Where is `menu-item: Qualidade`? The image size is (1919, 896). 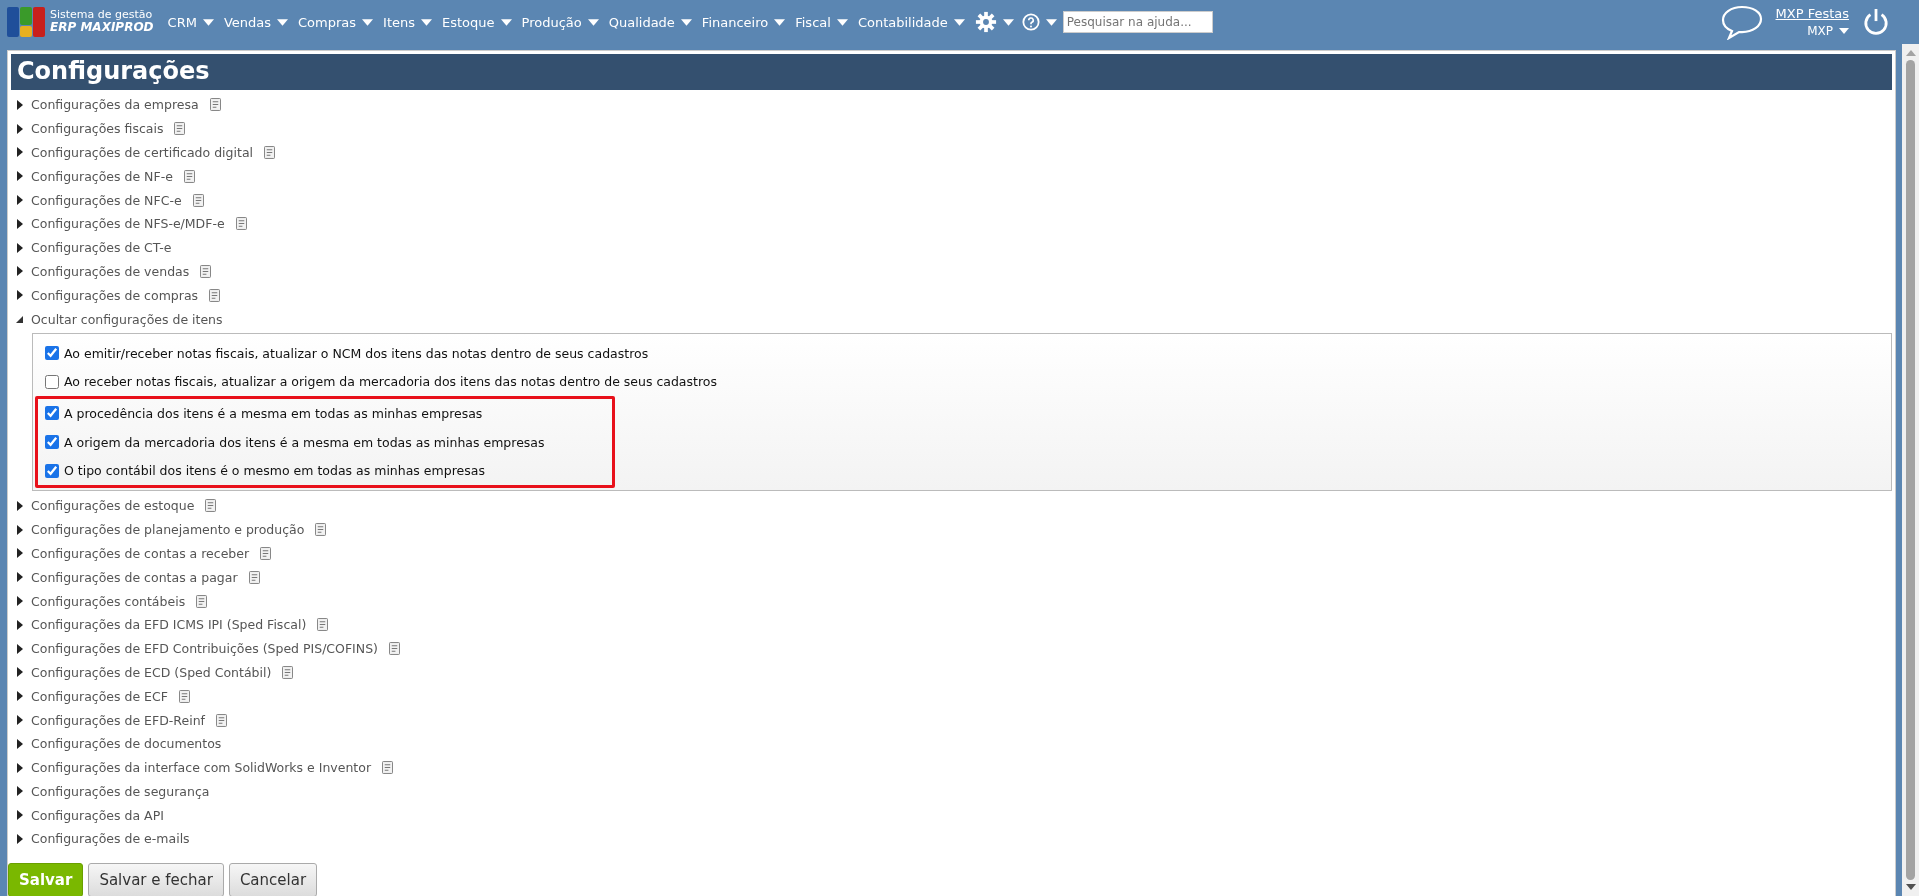
menu-item: Qualidade is located at coordinates (651, 22).